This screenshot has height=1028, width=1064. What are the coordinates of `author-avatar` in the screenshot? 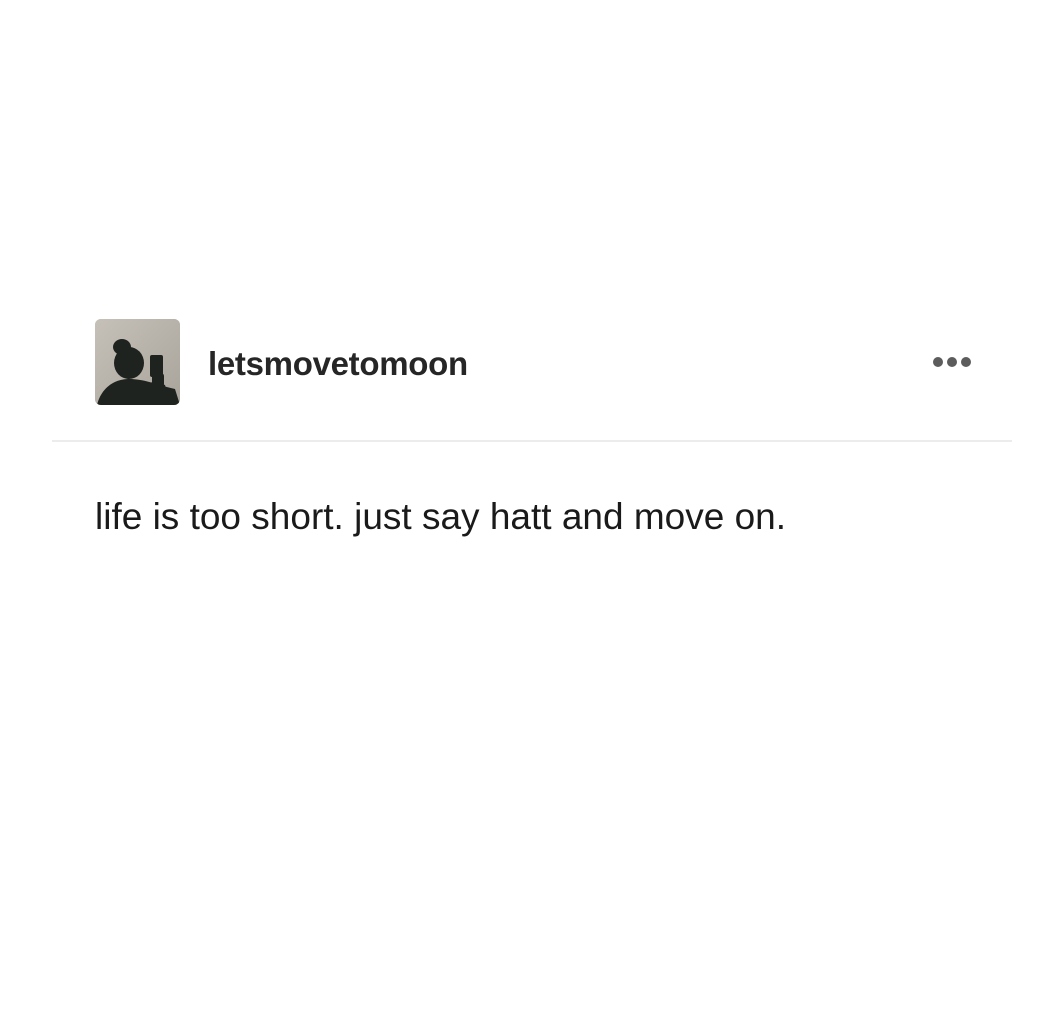 It's located at (137, 362).